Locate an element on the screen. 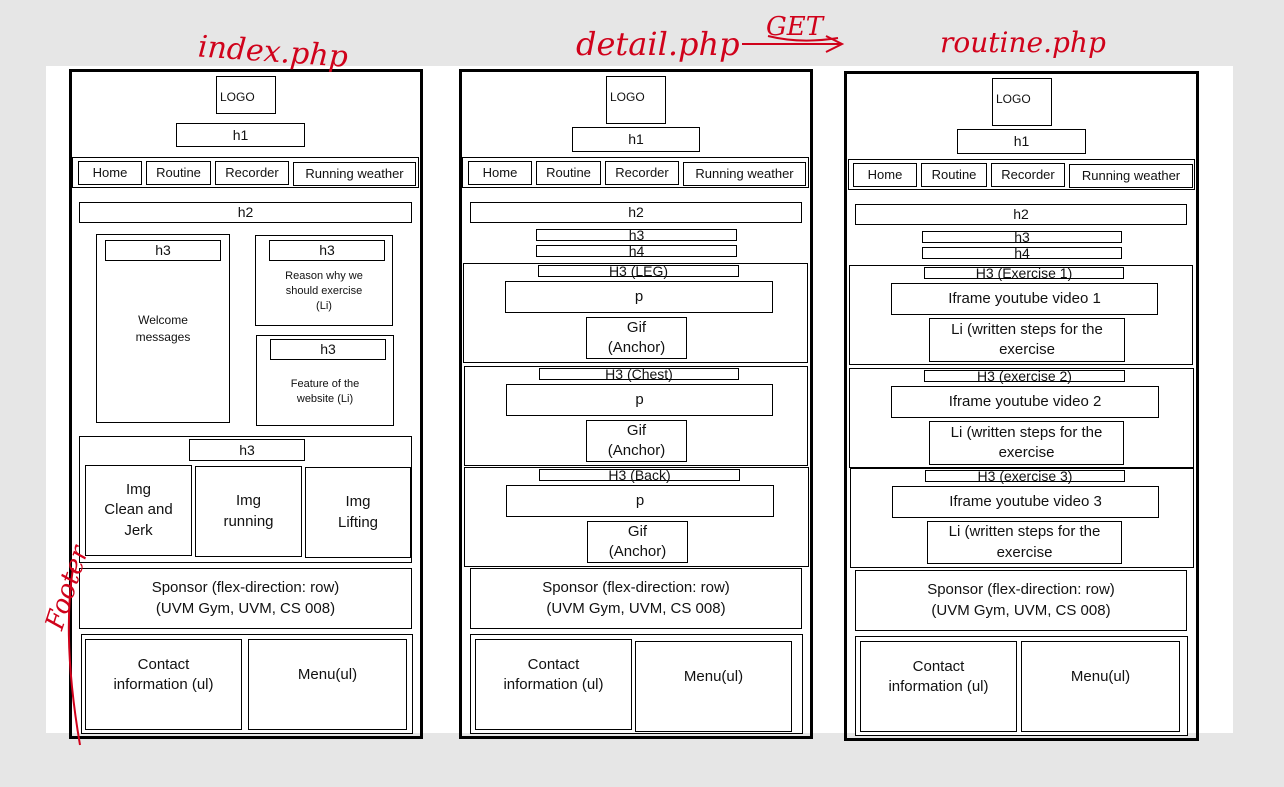 This screenshot has height=787, width=1284. detail-contact-box: Contact information (ul) is located at coordinates (553, 684).